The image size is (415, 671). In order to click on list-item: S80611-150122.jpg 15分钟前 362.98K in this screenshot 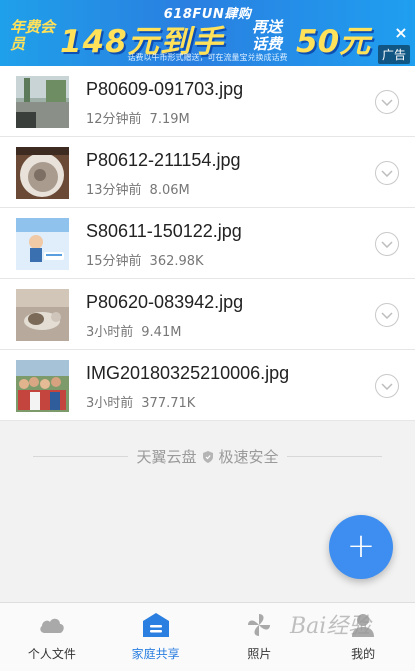, I will do `click(207, 243)`.